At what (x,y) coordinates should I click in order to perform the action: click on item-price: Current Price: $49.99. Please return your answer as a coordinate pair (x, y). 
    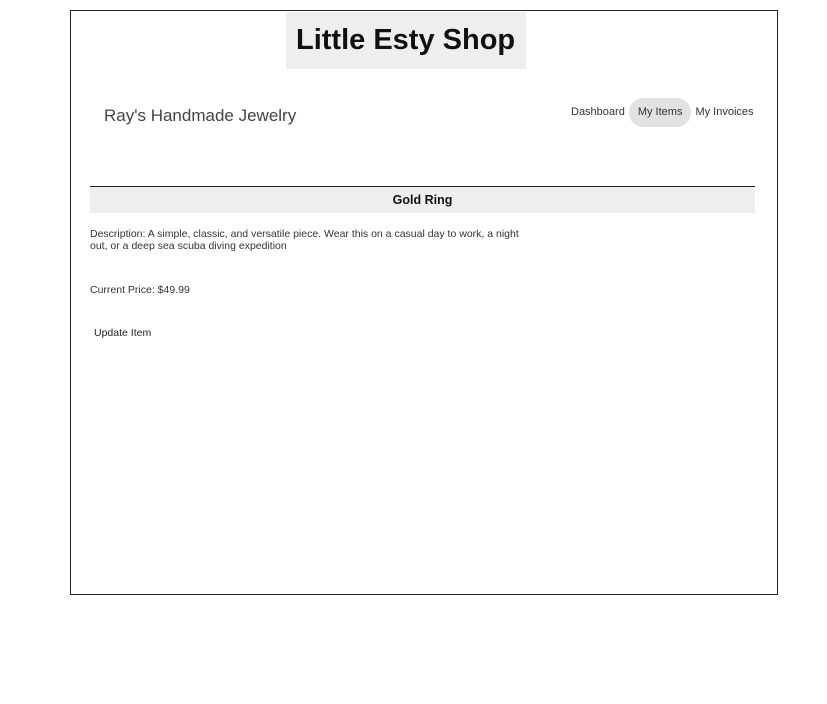
    Looking at the image, I should click on (140, 290).